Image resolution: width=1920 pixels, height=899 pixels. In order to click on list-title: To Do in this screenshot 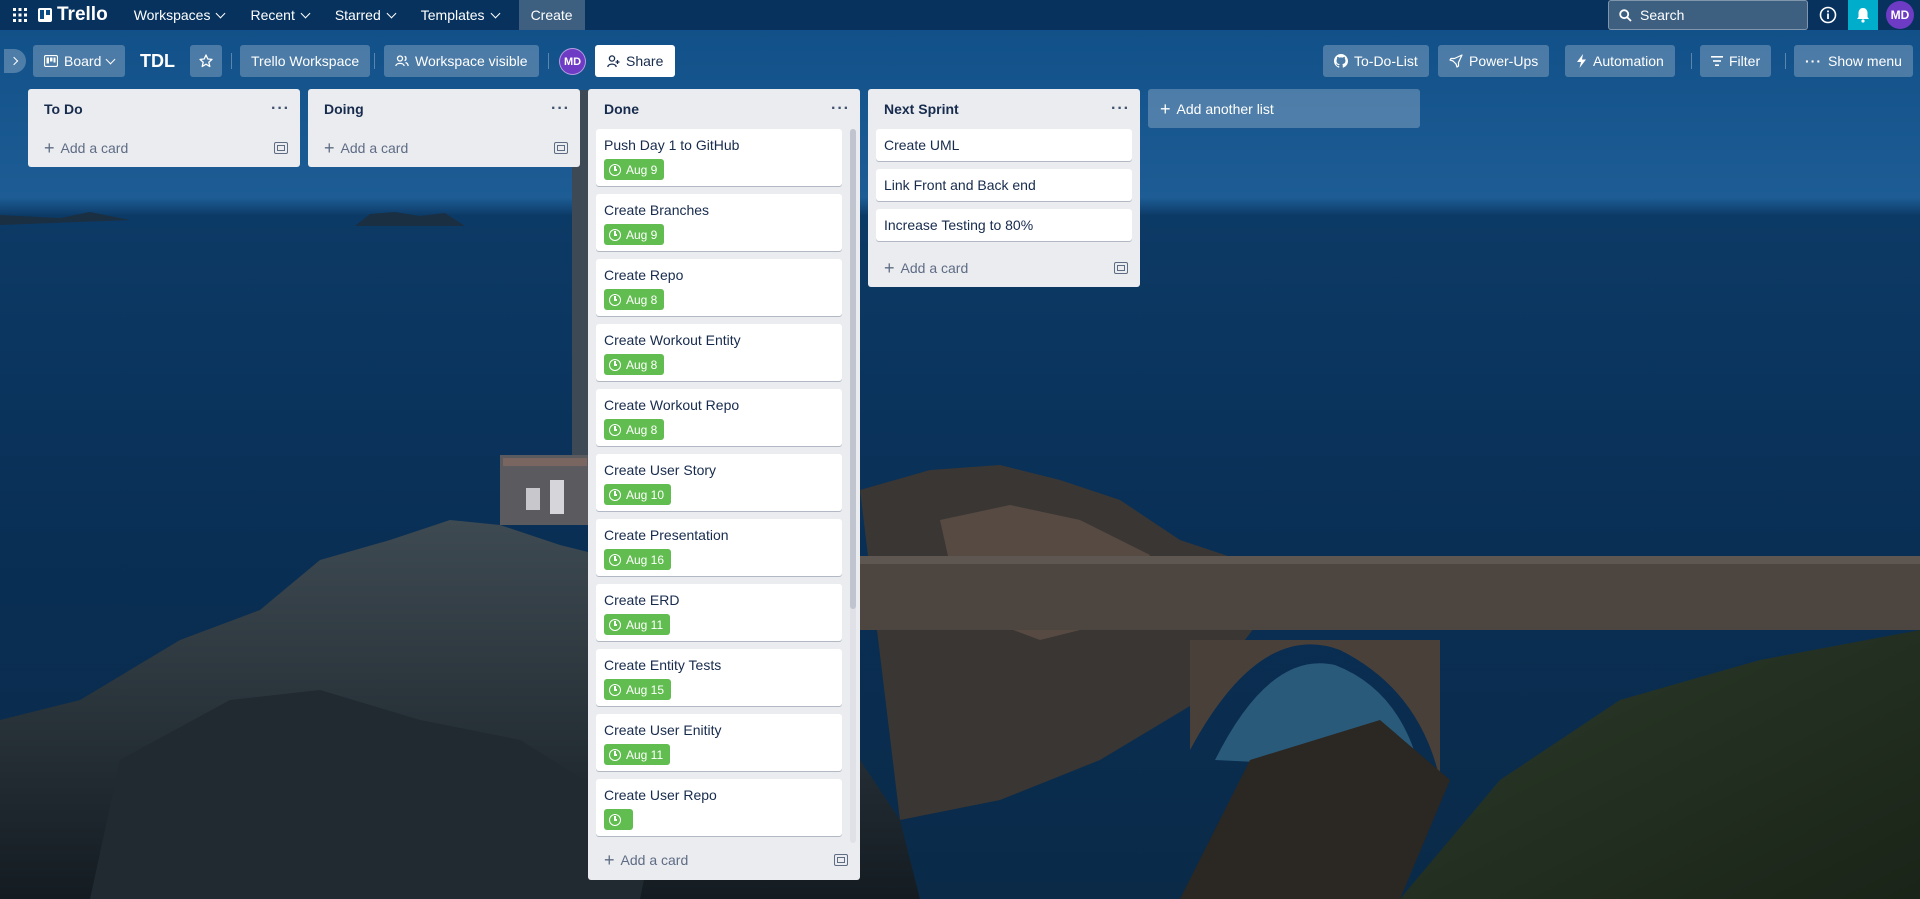, I will do `click(63, 109)`.